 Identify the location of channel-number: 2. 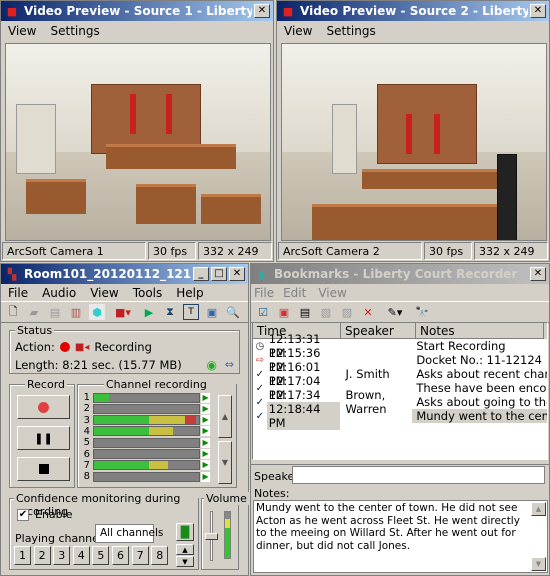
(86, 409).